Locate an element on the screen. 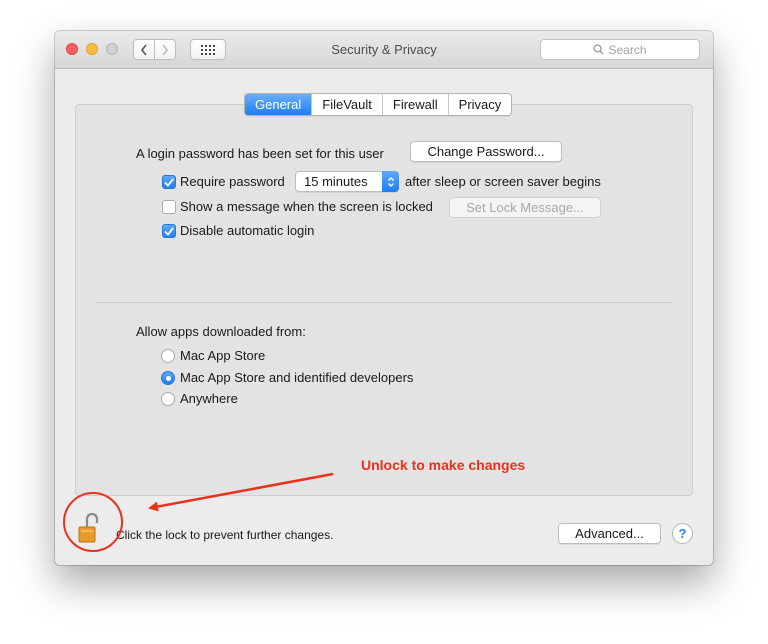 The height and width of the screenshot is (644, 768). radio-mac-app-store-identified is located at coordinates (168, 378).